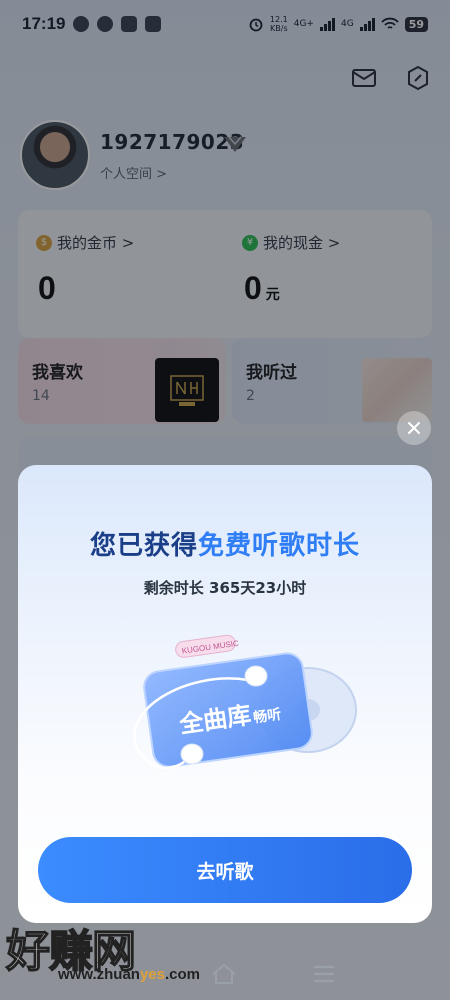  I want to click on watermark-url: www.zhuanyes.com, so click(129, 974).